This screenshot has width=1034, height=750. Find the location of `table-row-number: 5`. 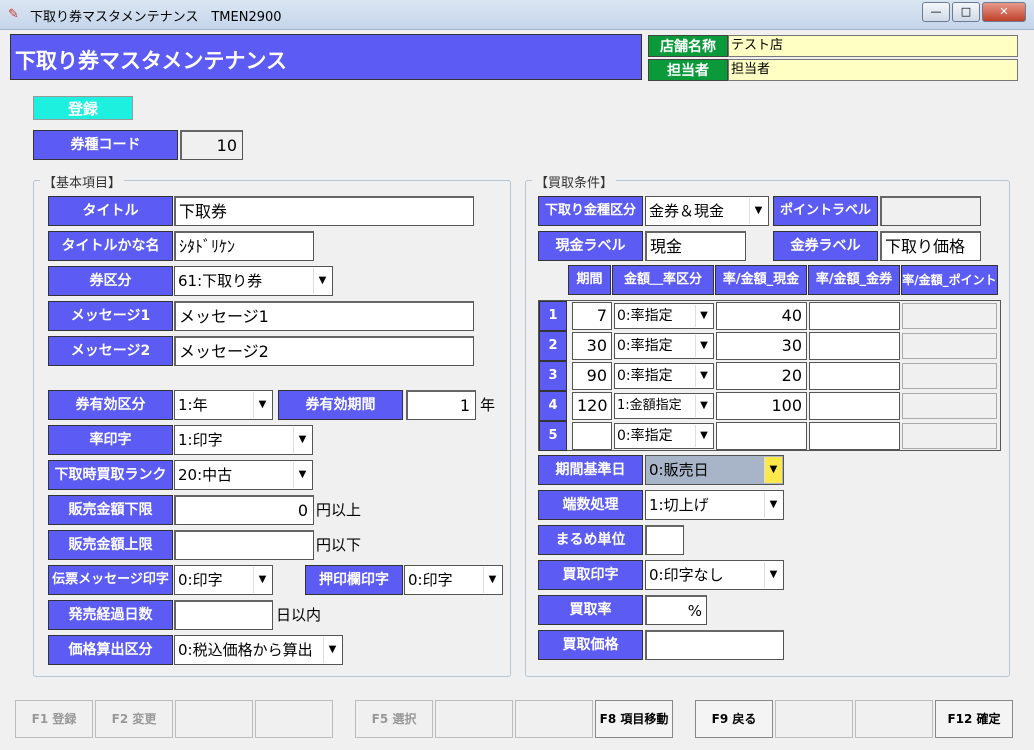

table-row-number: 5 is located at coordinates (553, 436).